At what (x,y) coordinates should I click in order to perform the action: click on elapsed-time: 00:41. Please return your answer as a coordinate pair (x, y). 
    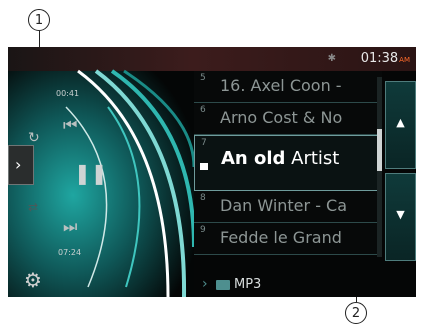
    Looking at the image, I should click on (68, 93).